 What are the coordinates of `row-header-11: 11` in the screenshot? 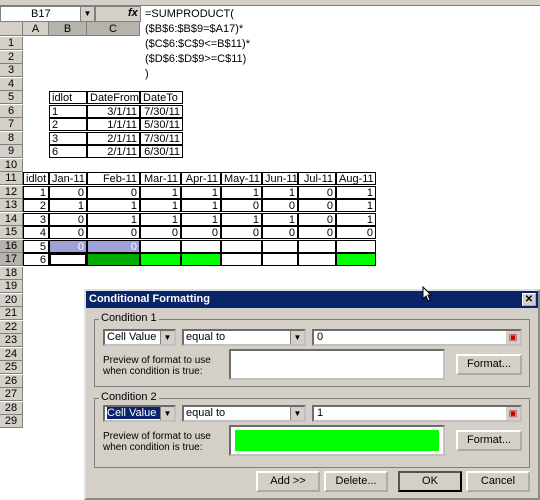 It's located at (11, 178).